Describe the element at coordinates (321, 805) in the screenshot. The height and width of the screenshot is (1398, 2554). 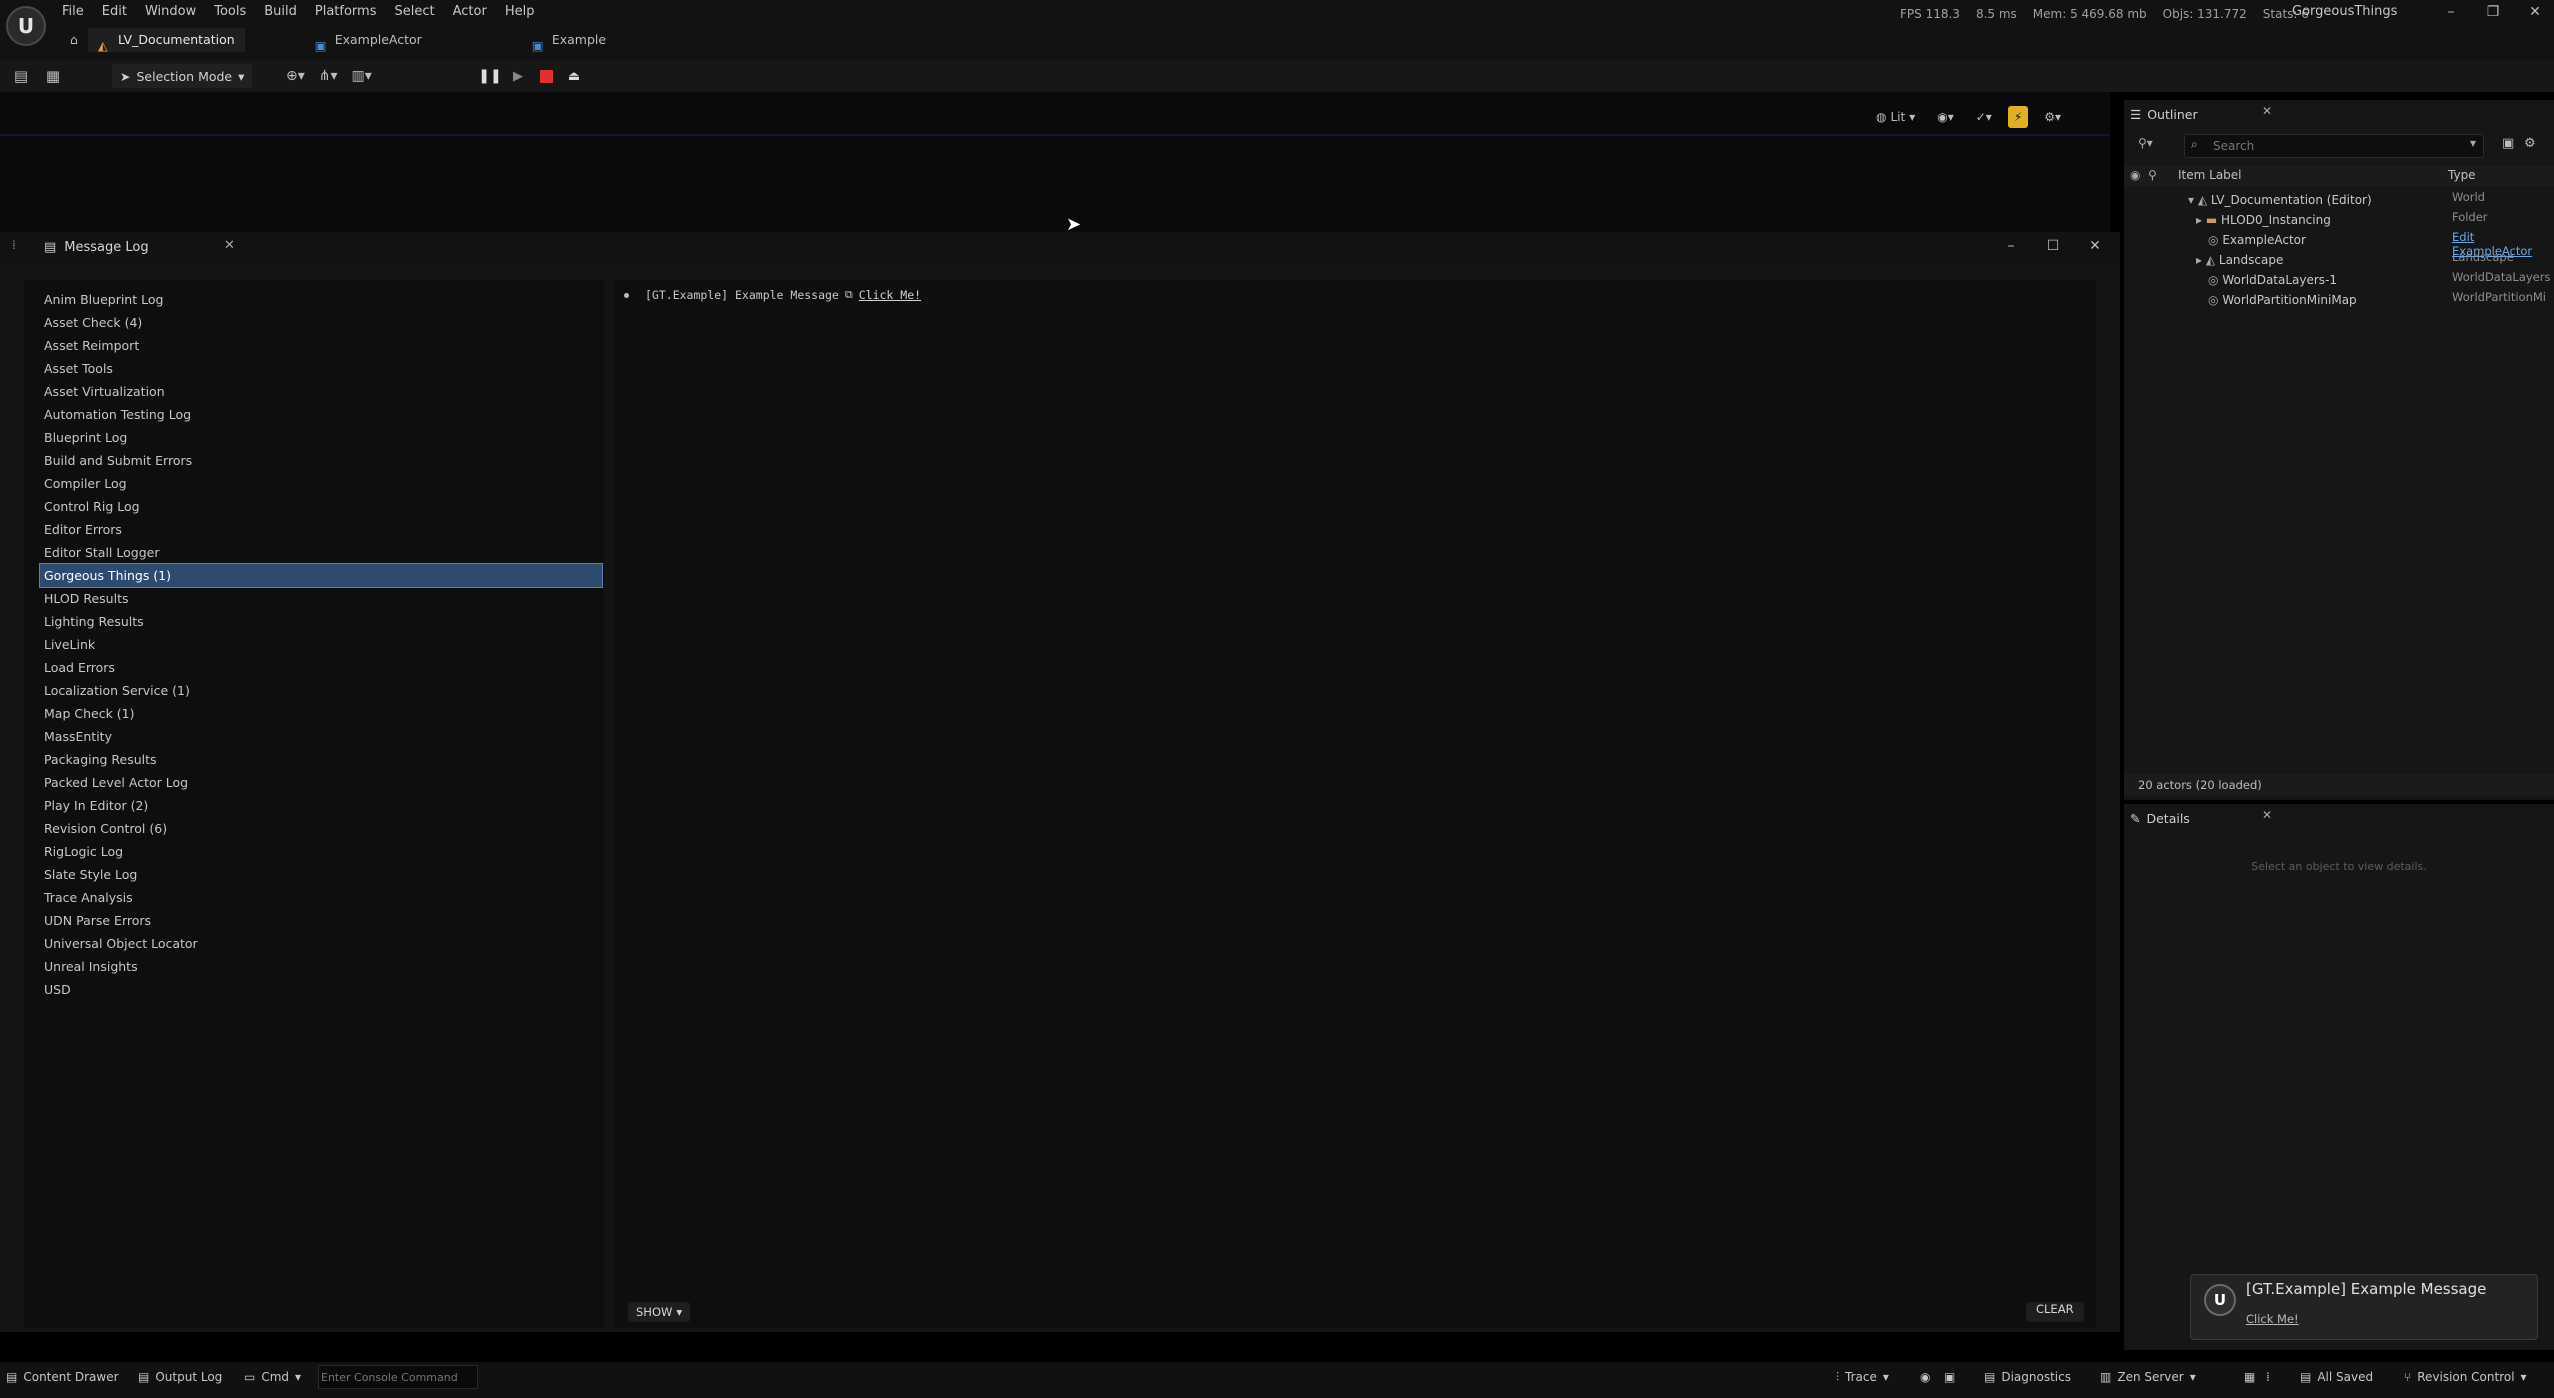
I see `category-item: Play In Editor (2)` at that location.